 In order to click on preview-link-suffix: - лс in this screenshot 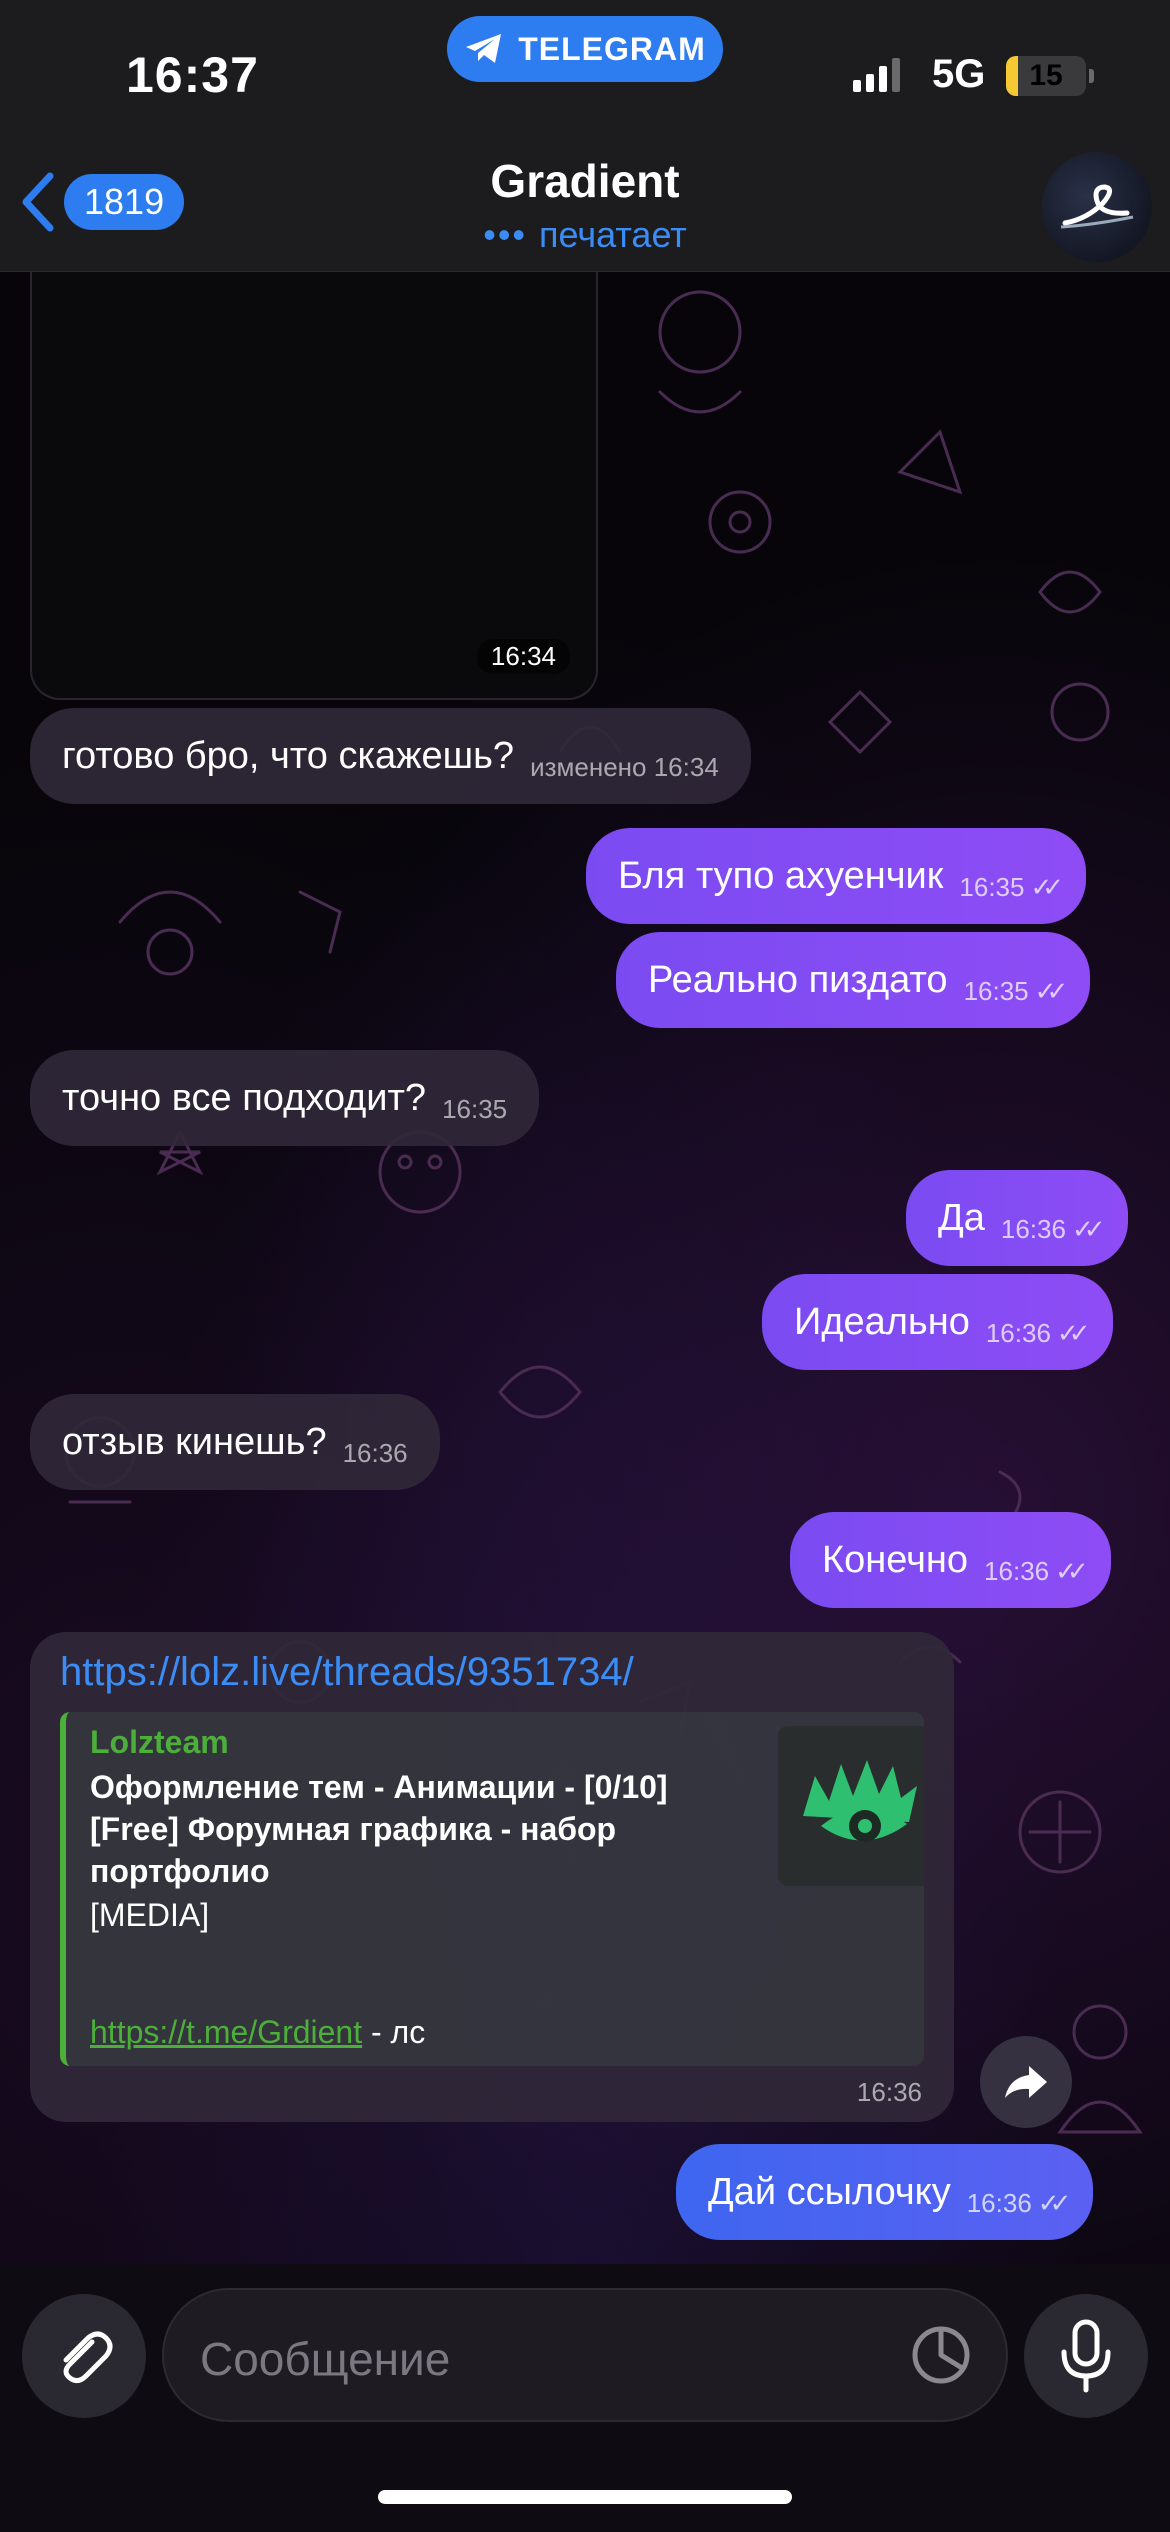, I will do `click(394, 2032)`.